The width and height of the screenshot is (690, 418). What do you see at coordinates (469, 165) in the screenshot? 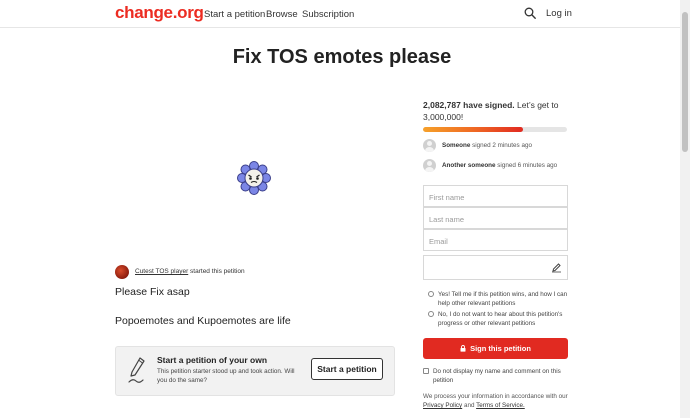
I see `recent-signer-name: Another someone` at bounding box center [469, 165].